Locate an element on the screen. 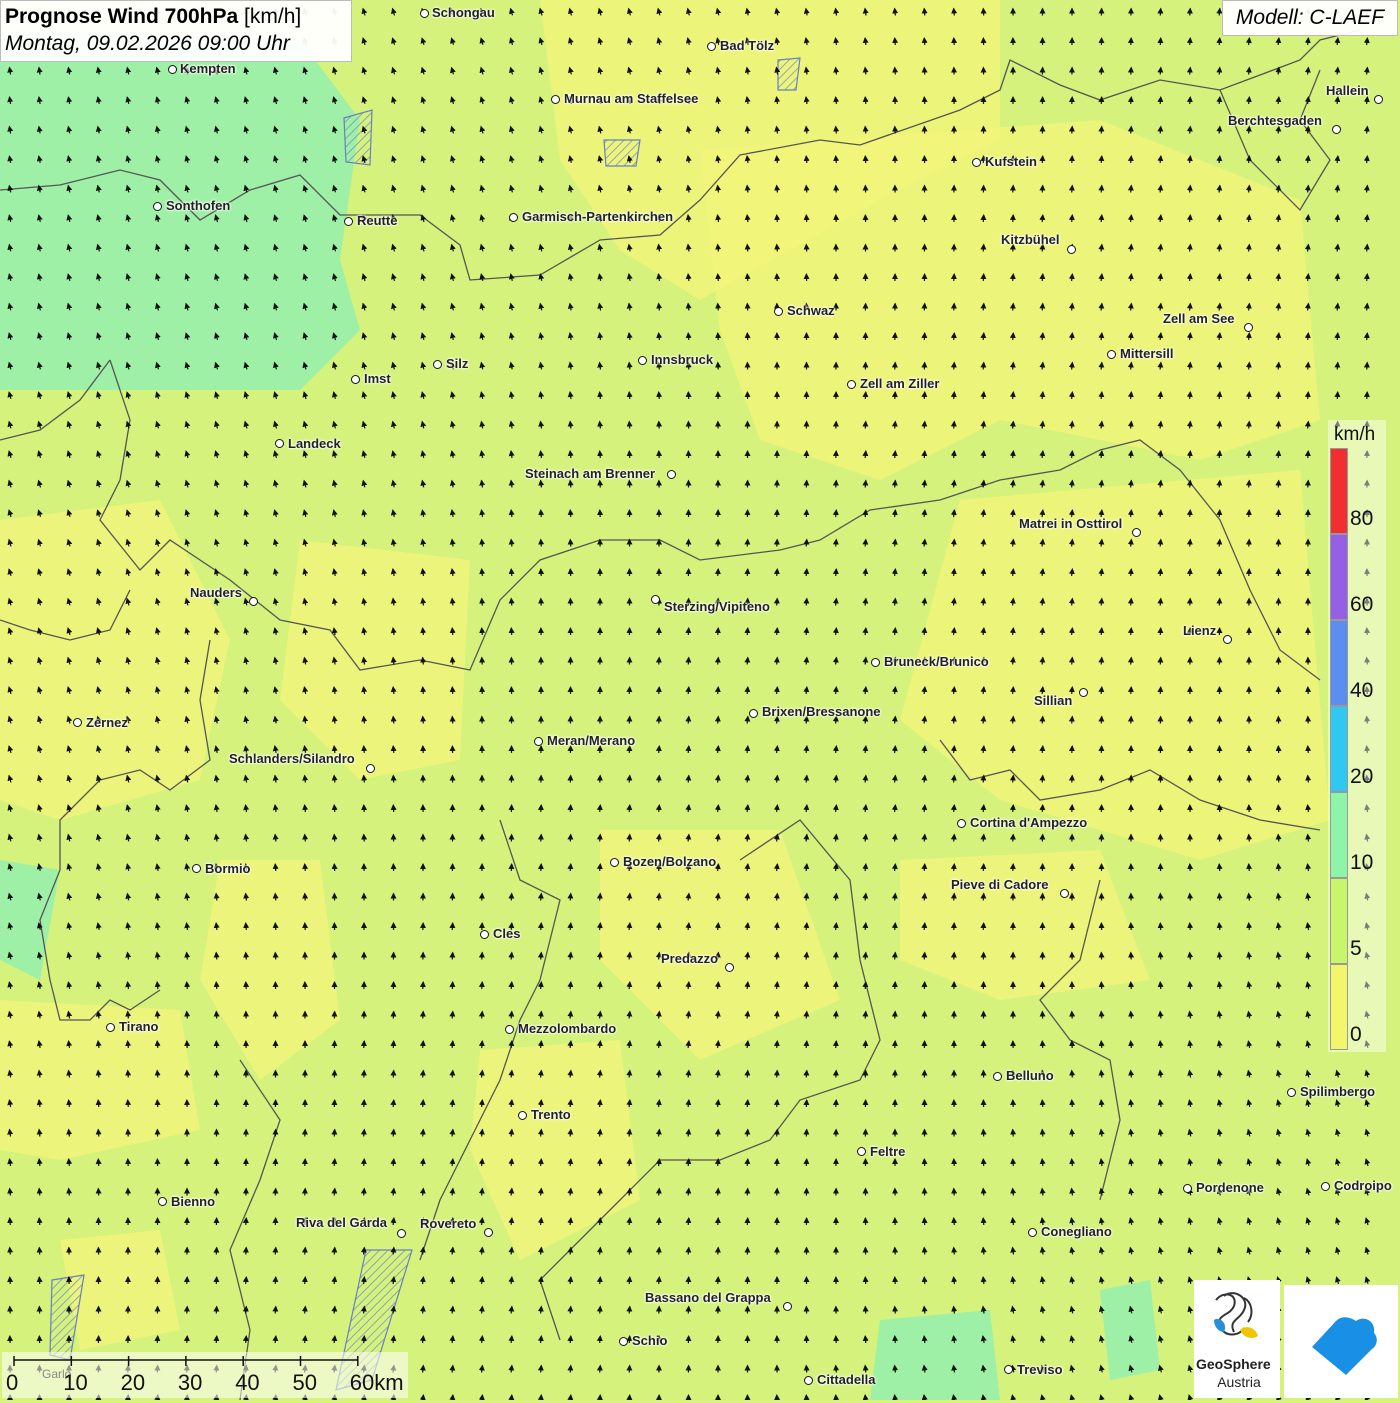 This screenshot has width=1400, height=1403. scale-label: 0 is located at coordinates (12, 1383).